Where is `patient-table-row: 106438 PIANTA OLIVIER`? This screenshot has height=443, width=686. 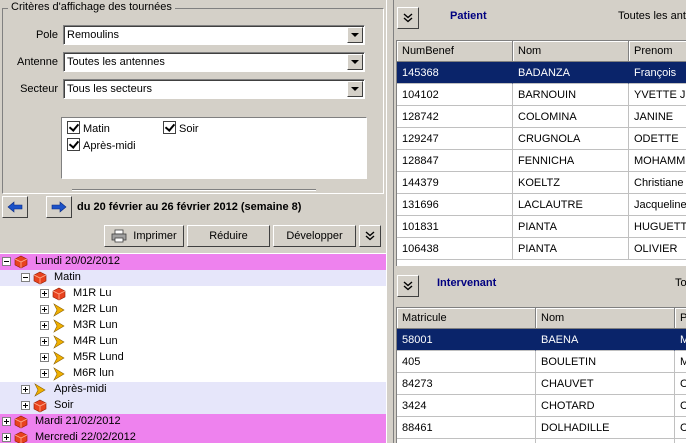
patient-table-row: 106438 PIANTA OLIVIER is located at coordinates (541, 249).